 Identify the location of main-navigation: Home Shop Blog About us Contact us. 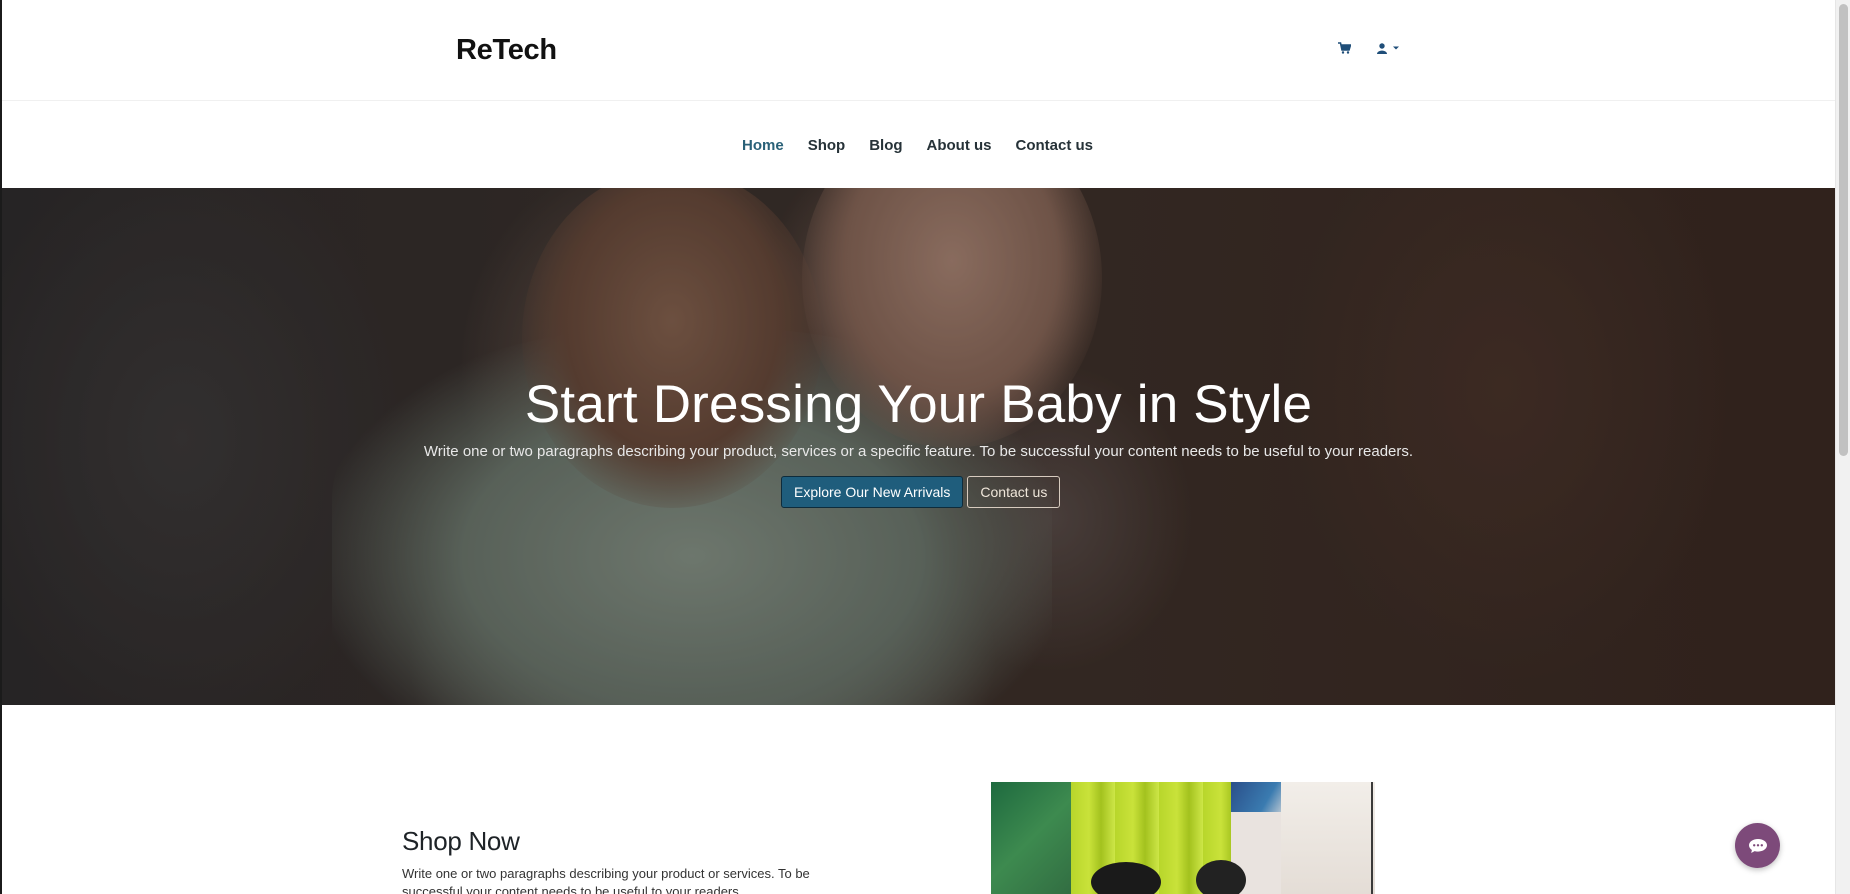
(918, 144).